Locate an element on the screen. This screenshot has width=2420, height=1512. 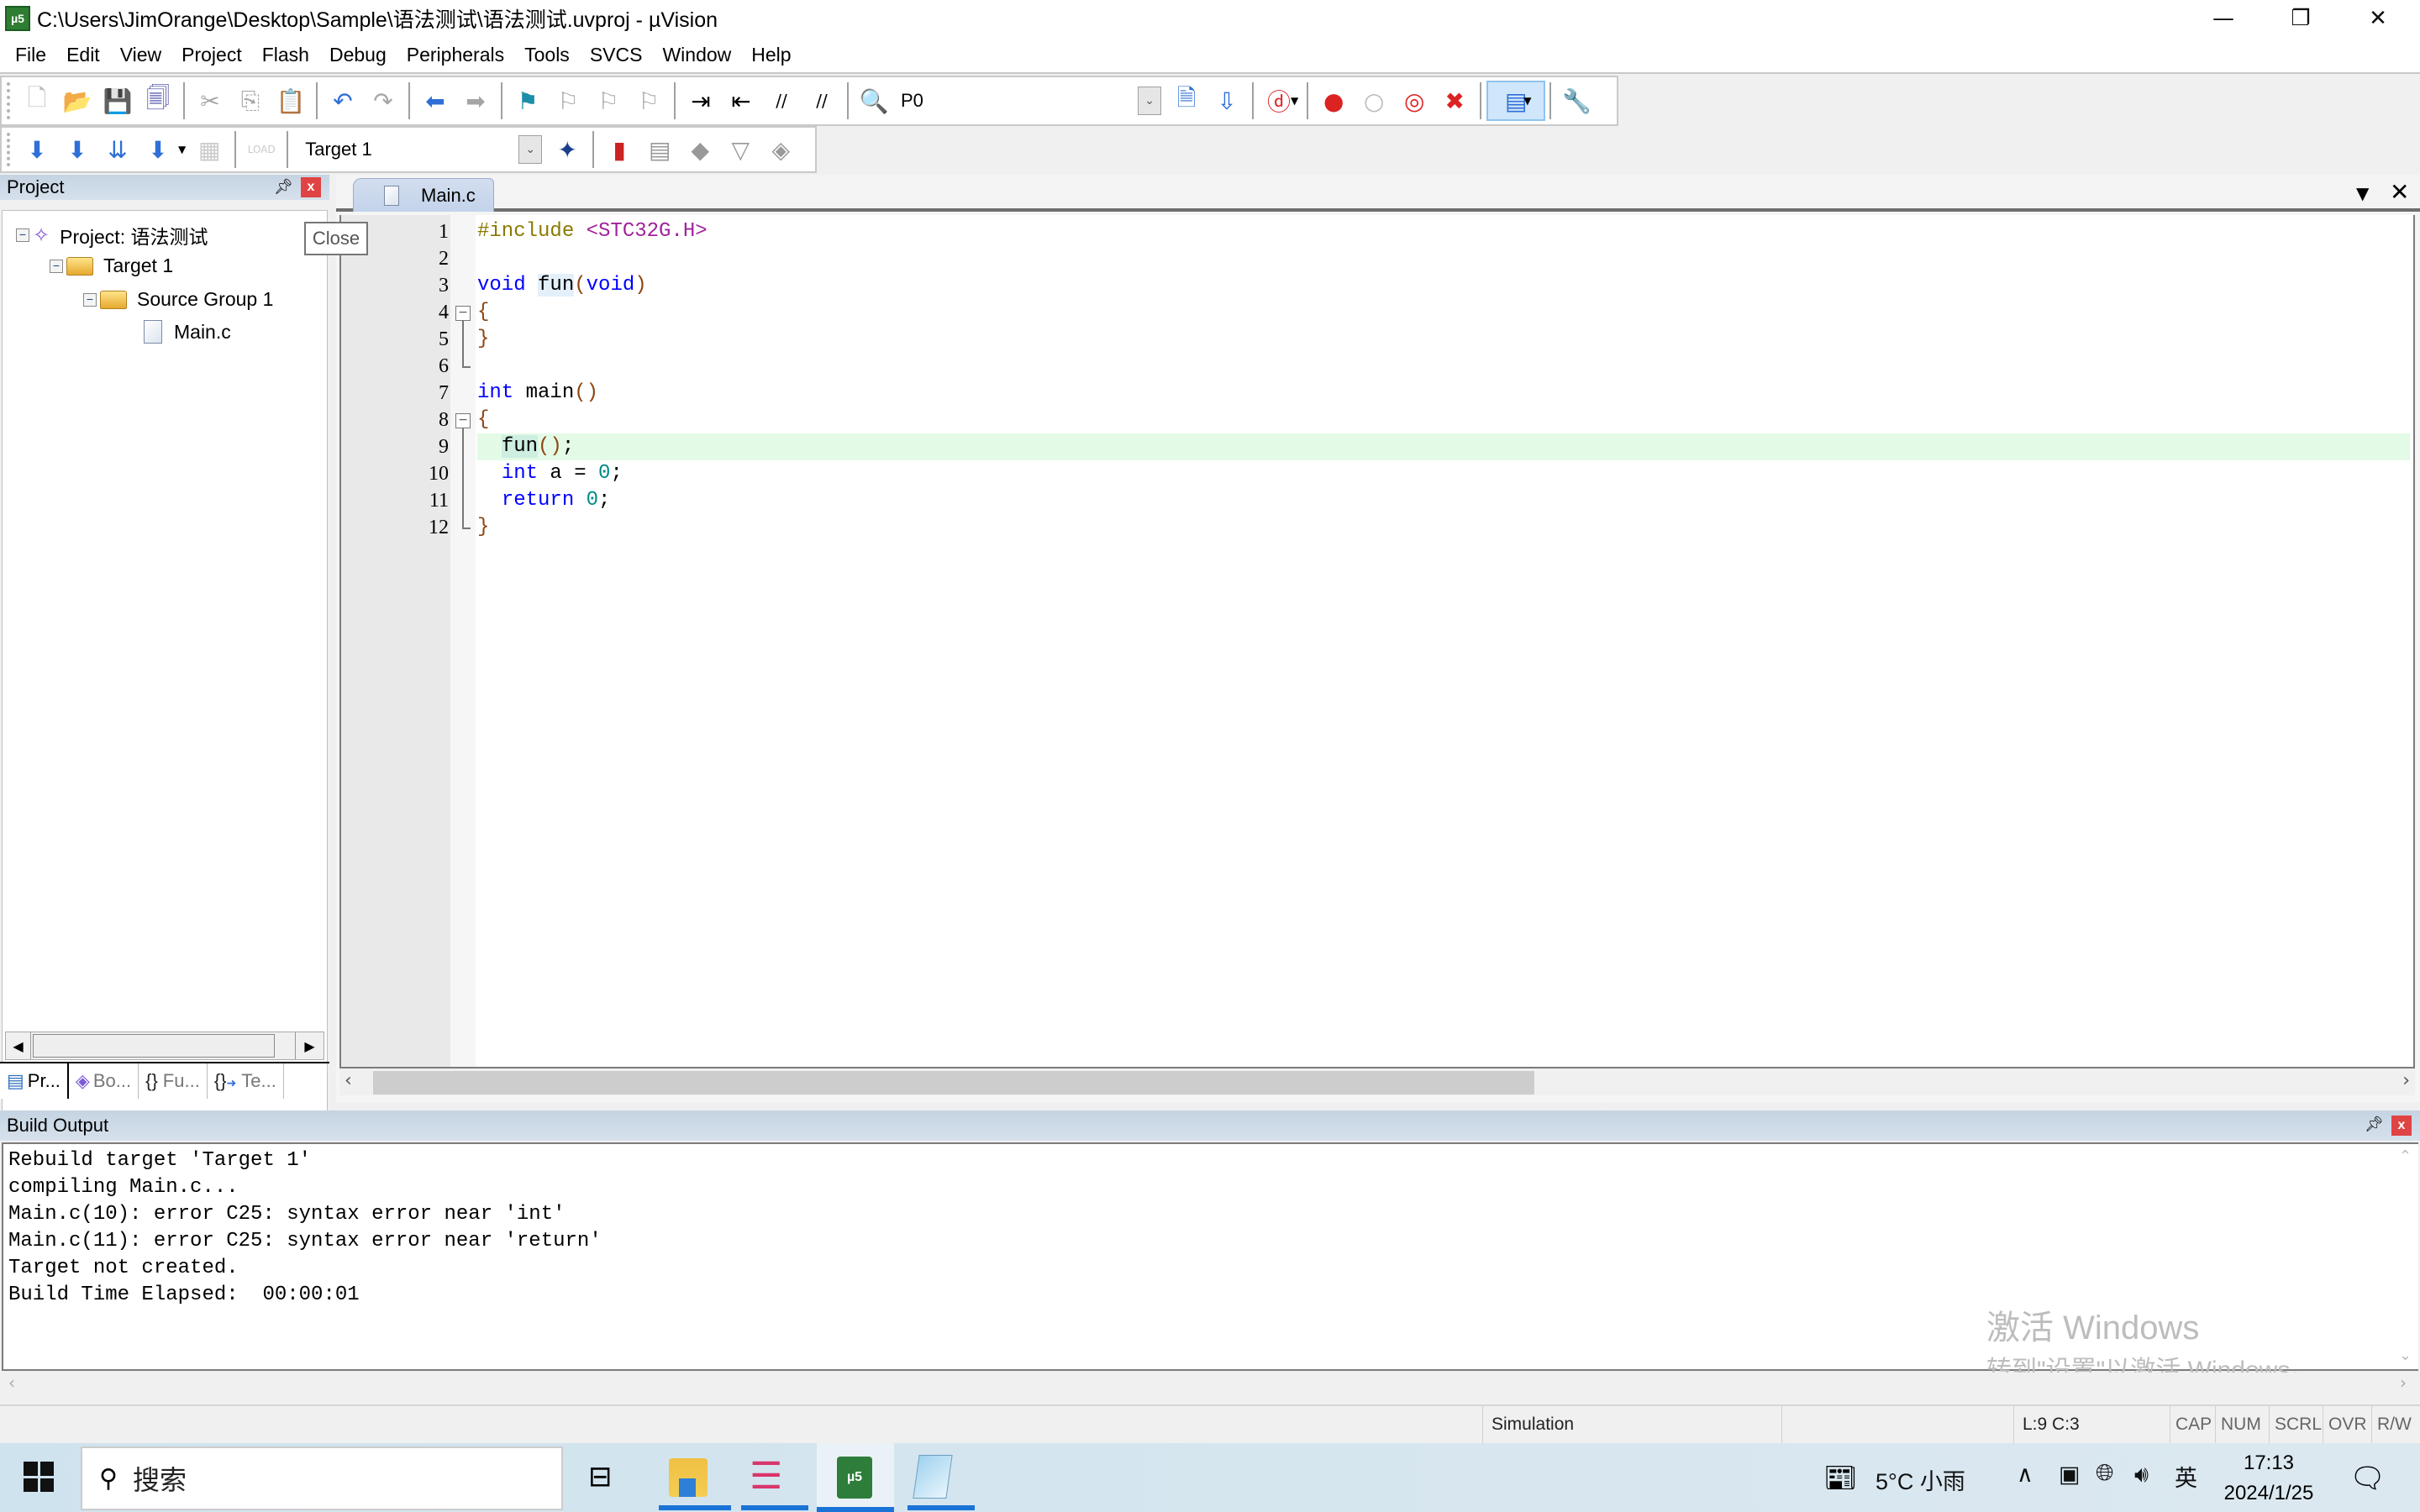
menu-debug: Debug is located at coordinates (358, 55).